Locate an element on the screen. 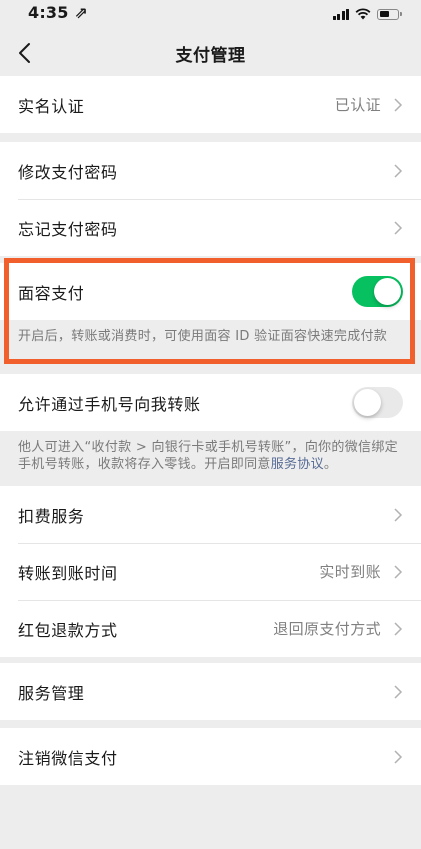 The width and height of the screenshot is (421, 849). transfer-arrival-label: 转账到账时间 is located at coordinates (68, 573).